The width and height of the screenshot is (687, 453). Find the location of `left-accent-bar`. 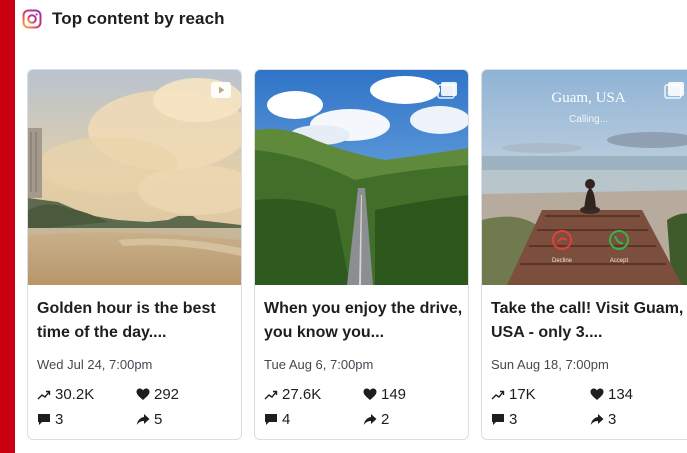

left-accent-bar is located at coordinates (7, 226).